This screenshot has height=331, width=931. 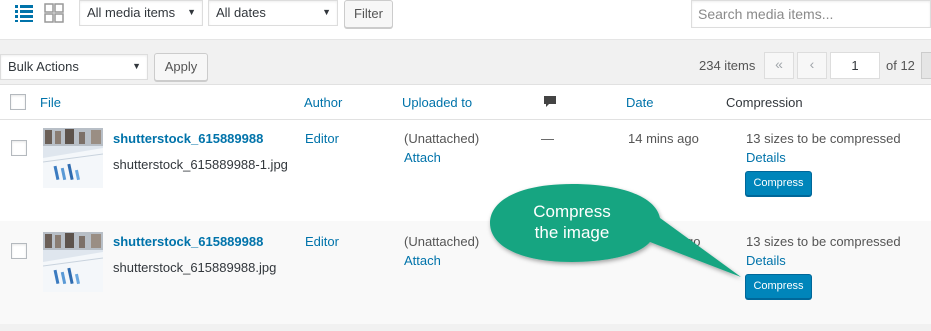 What do you see at coordinates (900, 65) in the screenshot?
I see `total-pages: of 12` at bounding box center [900, 65].